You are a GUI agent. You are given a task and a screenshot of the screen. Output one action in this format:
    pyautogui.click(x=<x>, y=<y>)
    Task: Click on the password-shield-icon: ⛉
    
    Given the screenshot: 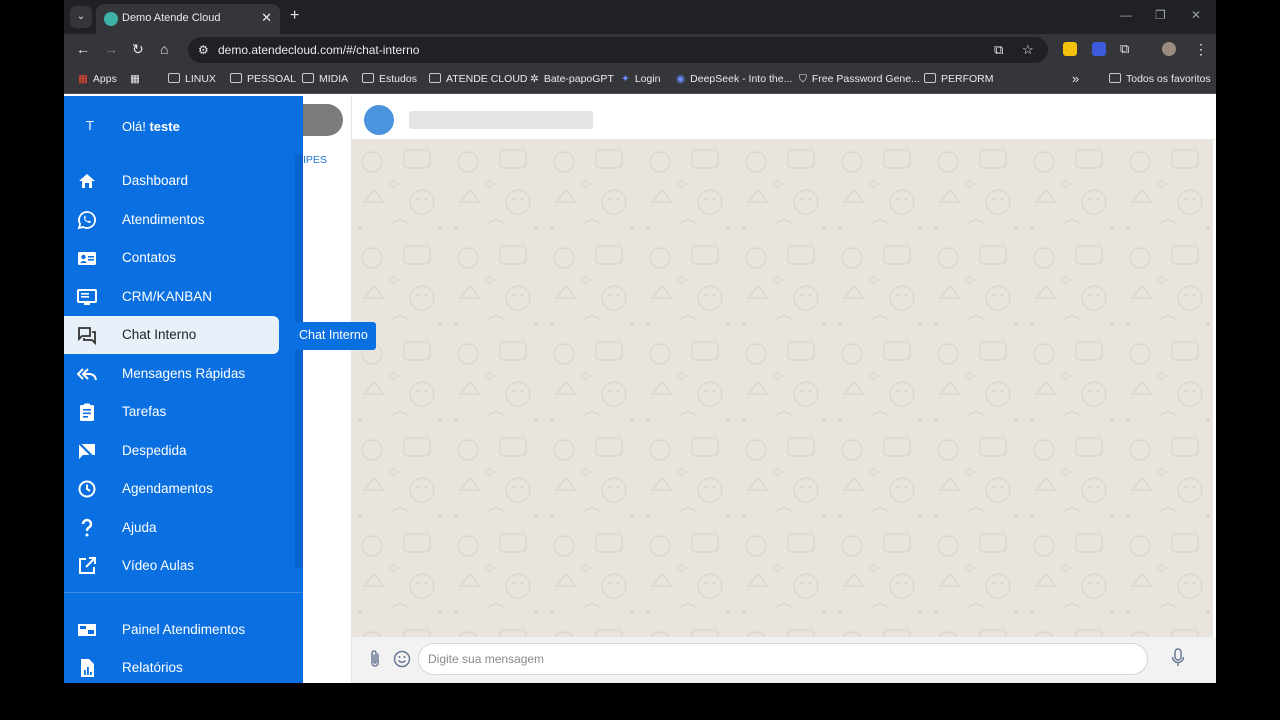 What is the action you would take?
    pyautogui.click(x=803, y=79)
    